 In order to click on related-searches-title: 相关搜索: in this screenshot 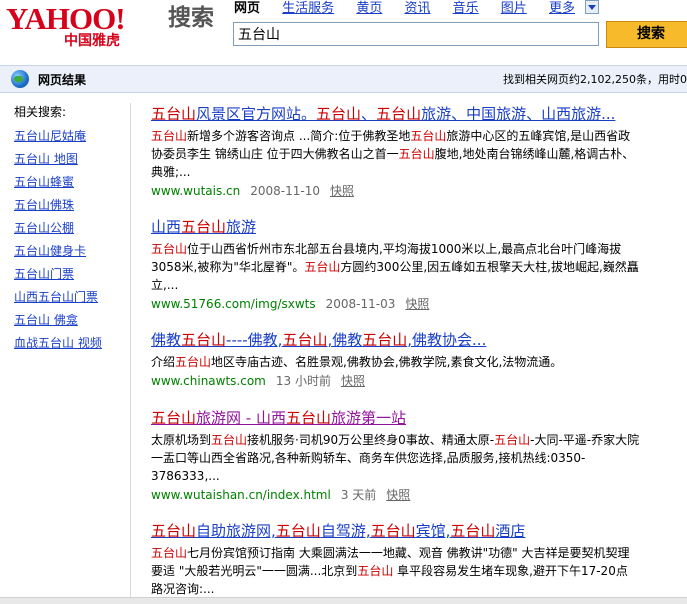, I will do `click(40, 112)`.